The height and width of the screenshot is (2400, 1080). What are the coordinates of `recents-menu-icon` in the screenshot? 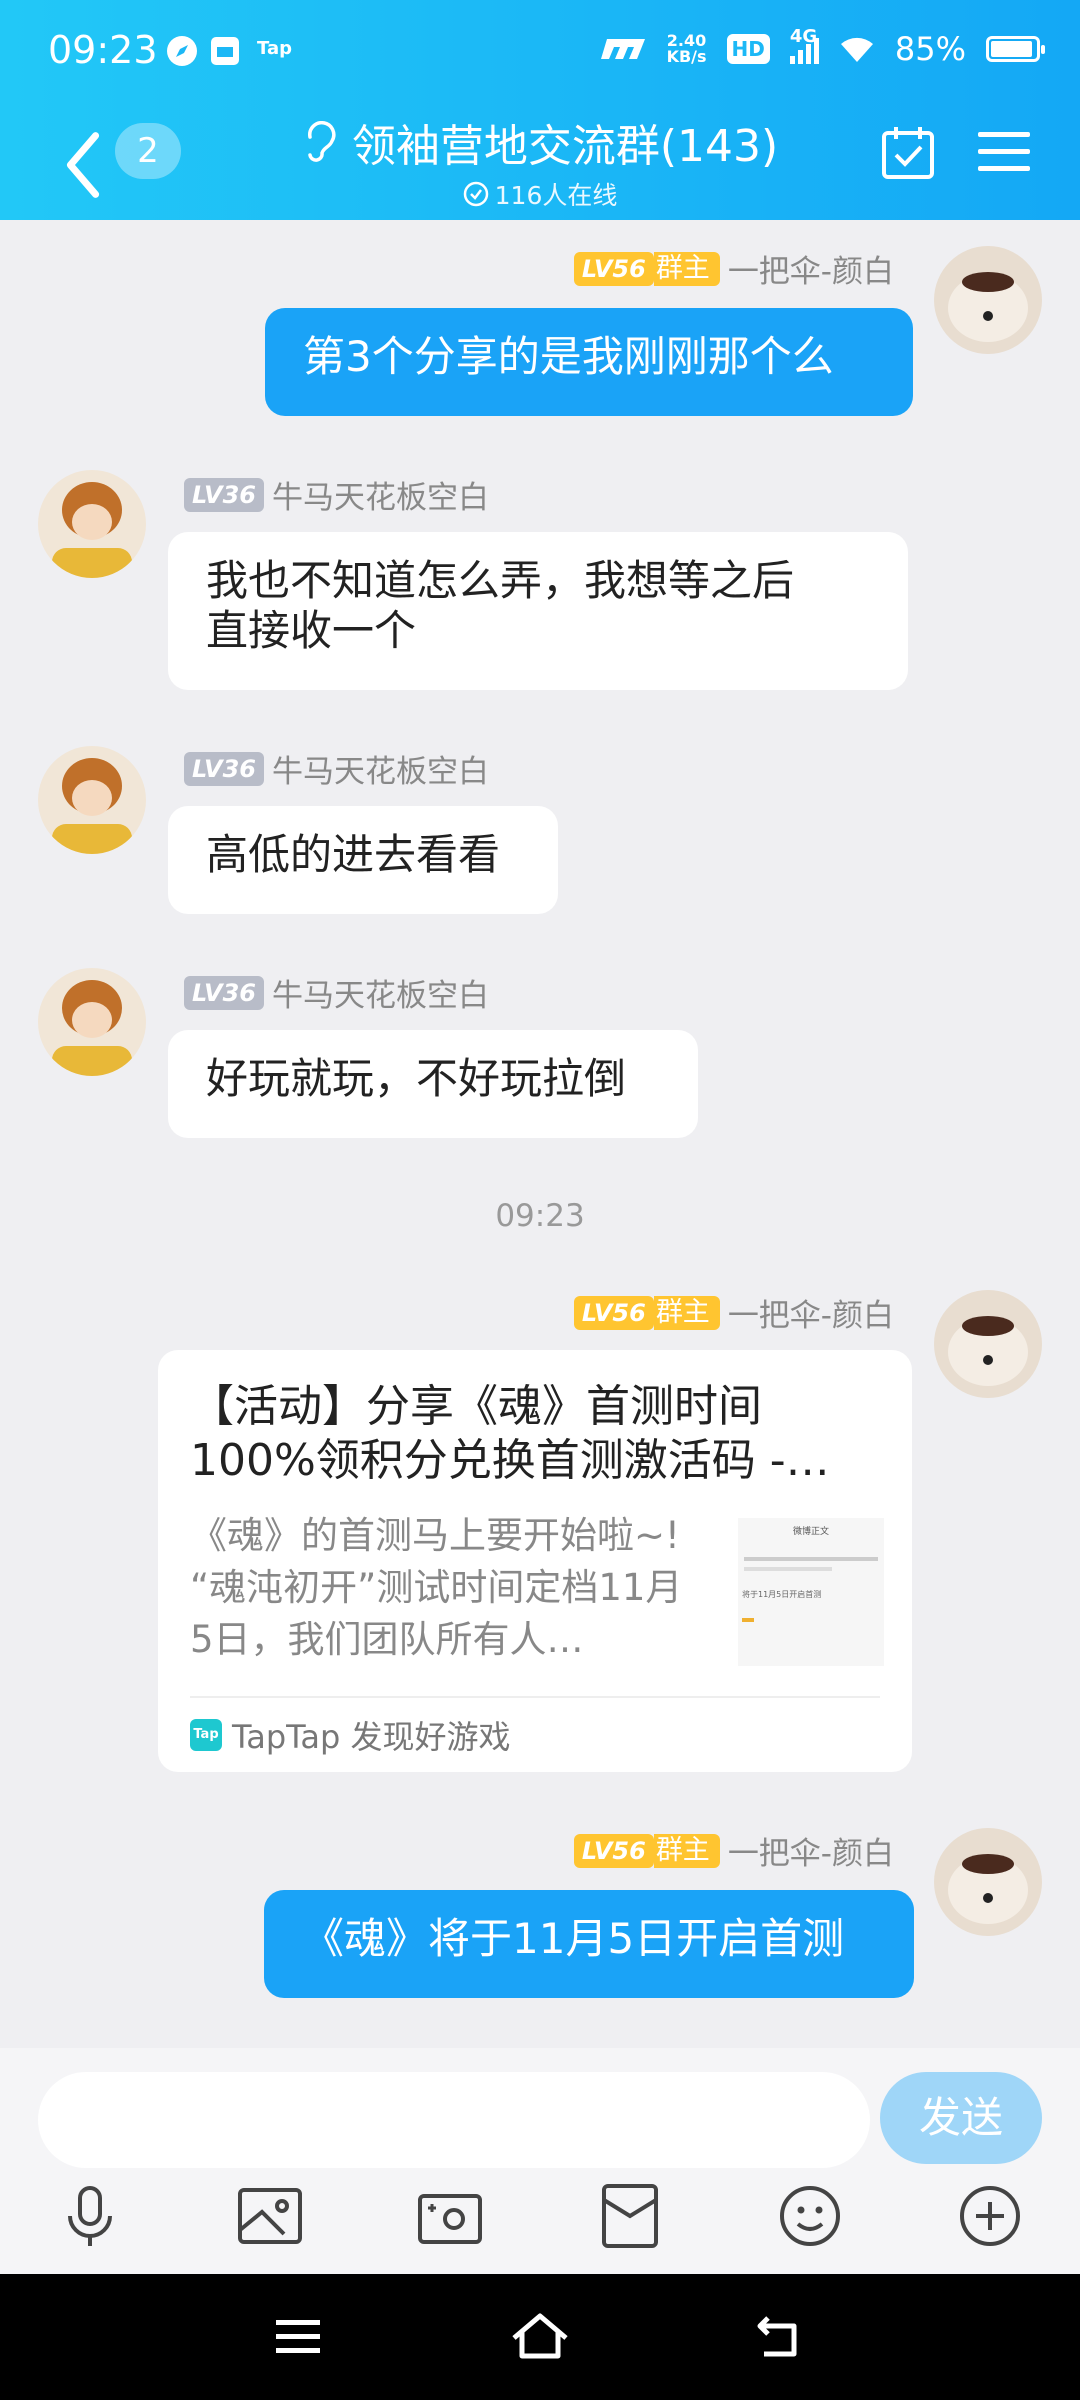 It's located at (298, 2336).